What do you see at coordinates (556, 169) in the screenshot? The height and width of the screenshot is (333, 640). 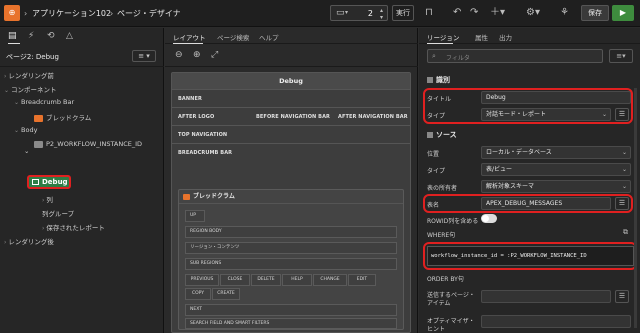 I see `source-type-select: 表/ビュー ⌄` at bounding box center [556, 169].